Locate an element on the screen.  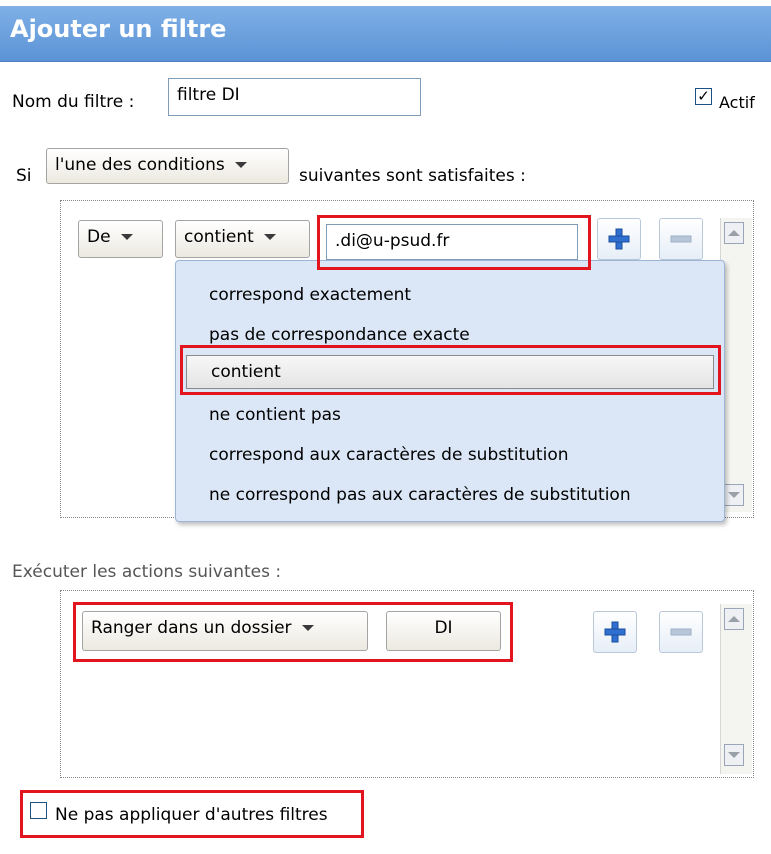
dropdown-item: ne contient pas is located at coordinates (275, 415).